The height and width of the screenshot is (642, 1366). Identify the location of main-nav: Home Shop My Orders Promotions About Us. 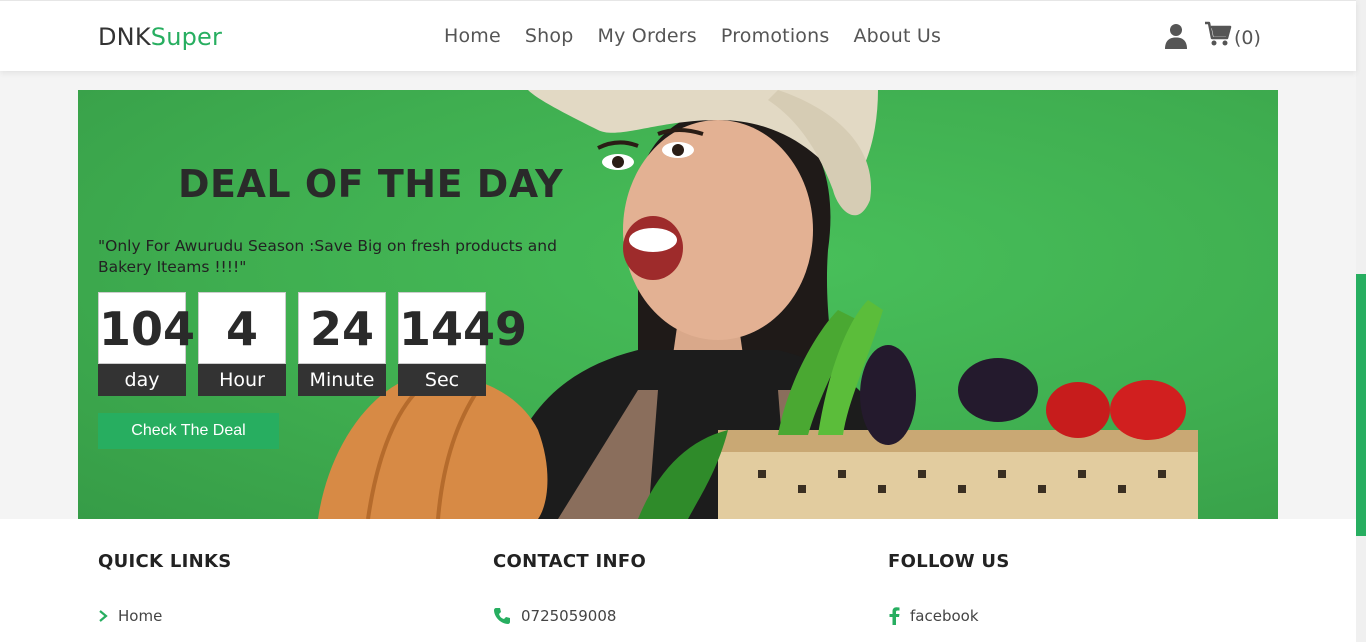
(692, 36).